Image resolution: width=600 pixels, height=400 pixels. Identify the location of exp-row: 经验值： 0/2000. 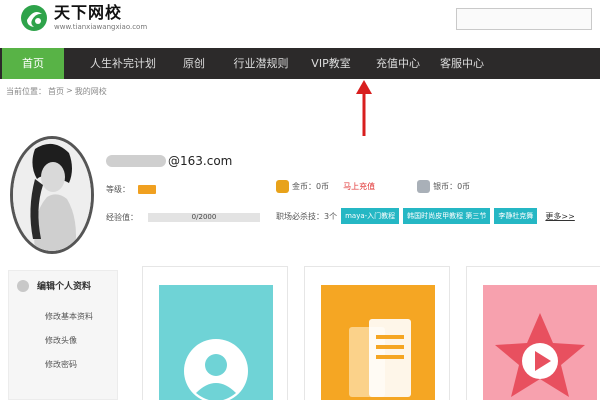
(183, 217).